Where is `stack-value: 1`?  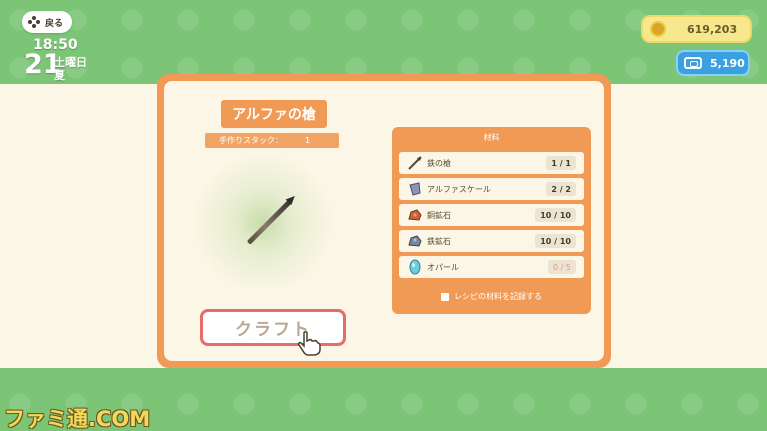 stack-value: 1 is located at coordinates (308, 140).